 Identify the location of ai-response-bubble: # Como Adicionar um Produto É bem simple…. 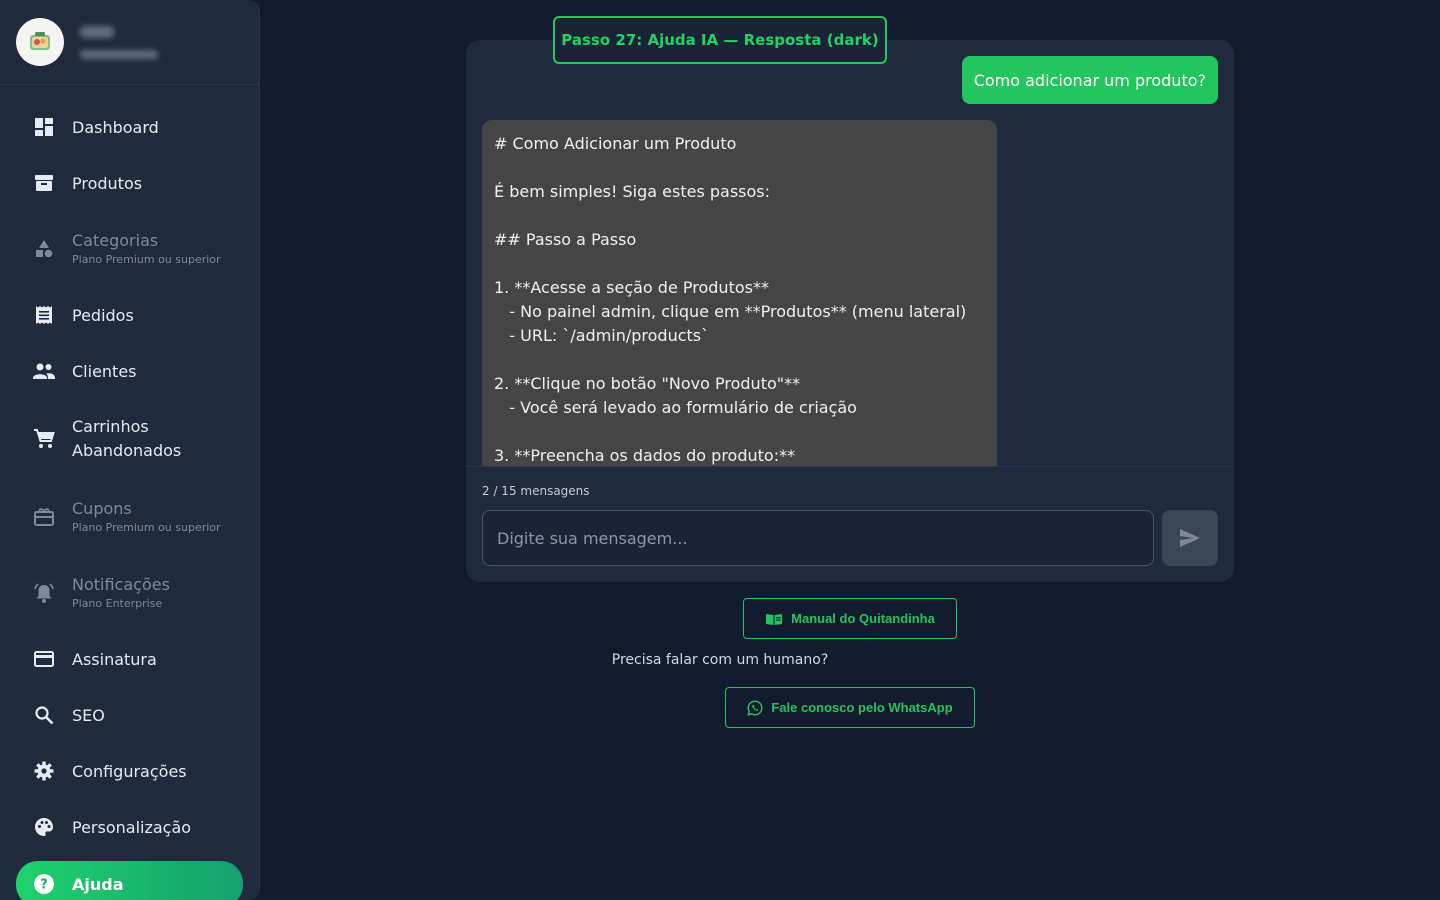
(739, 293).